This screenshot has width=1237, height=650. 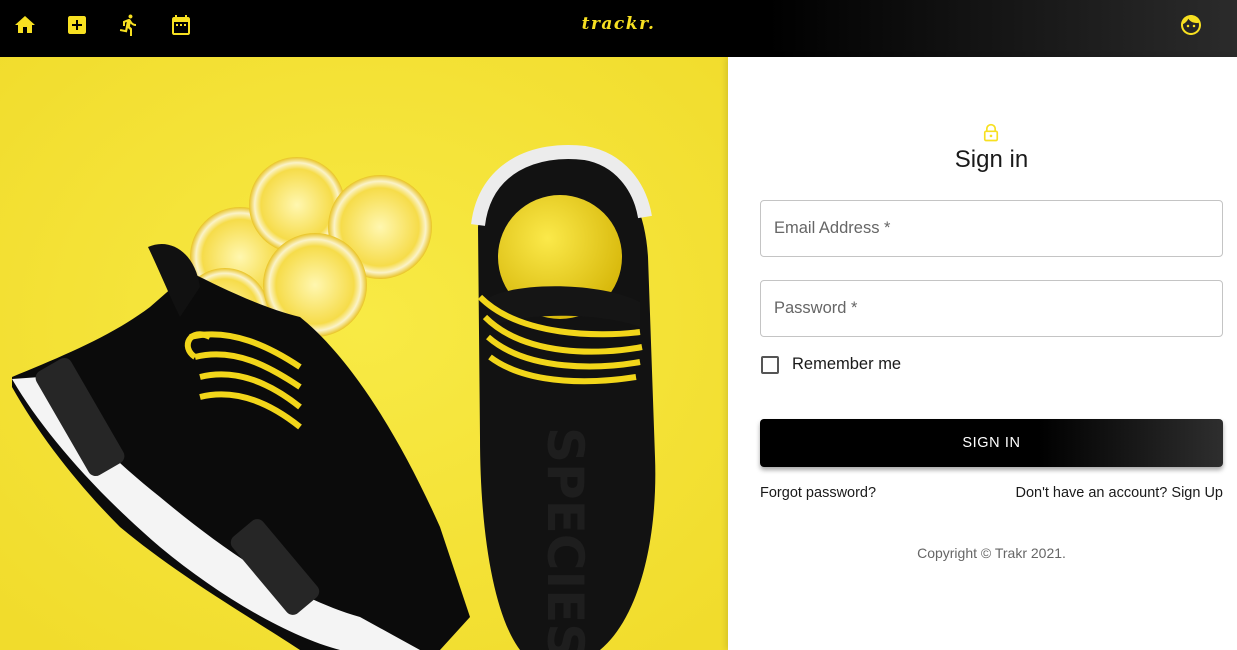 What do you see at coordinates (129, 25) in the screenshot?
I see `running-icon` at bounding box center [129, 25].